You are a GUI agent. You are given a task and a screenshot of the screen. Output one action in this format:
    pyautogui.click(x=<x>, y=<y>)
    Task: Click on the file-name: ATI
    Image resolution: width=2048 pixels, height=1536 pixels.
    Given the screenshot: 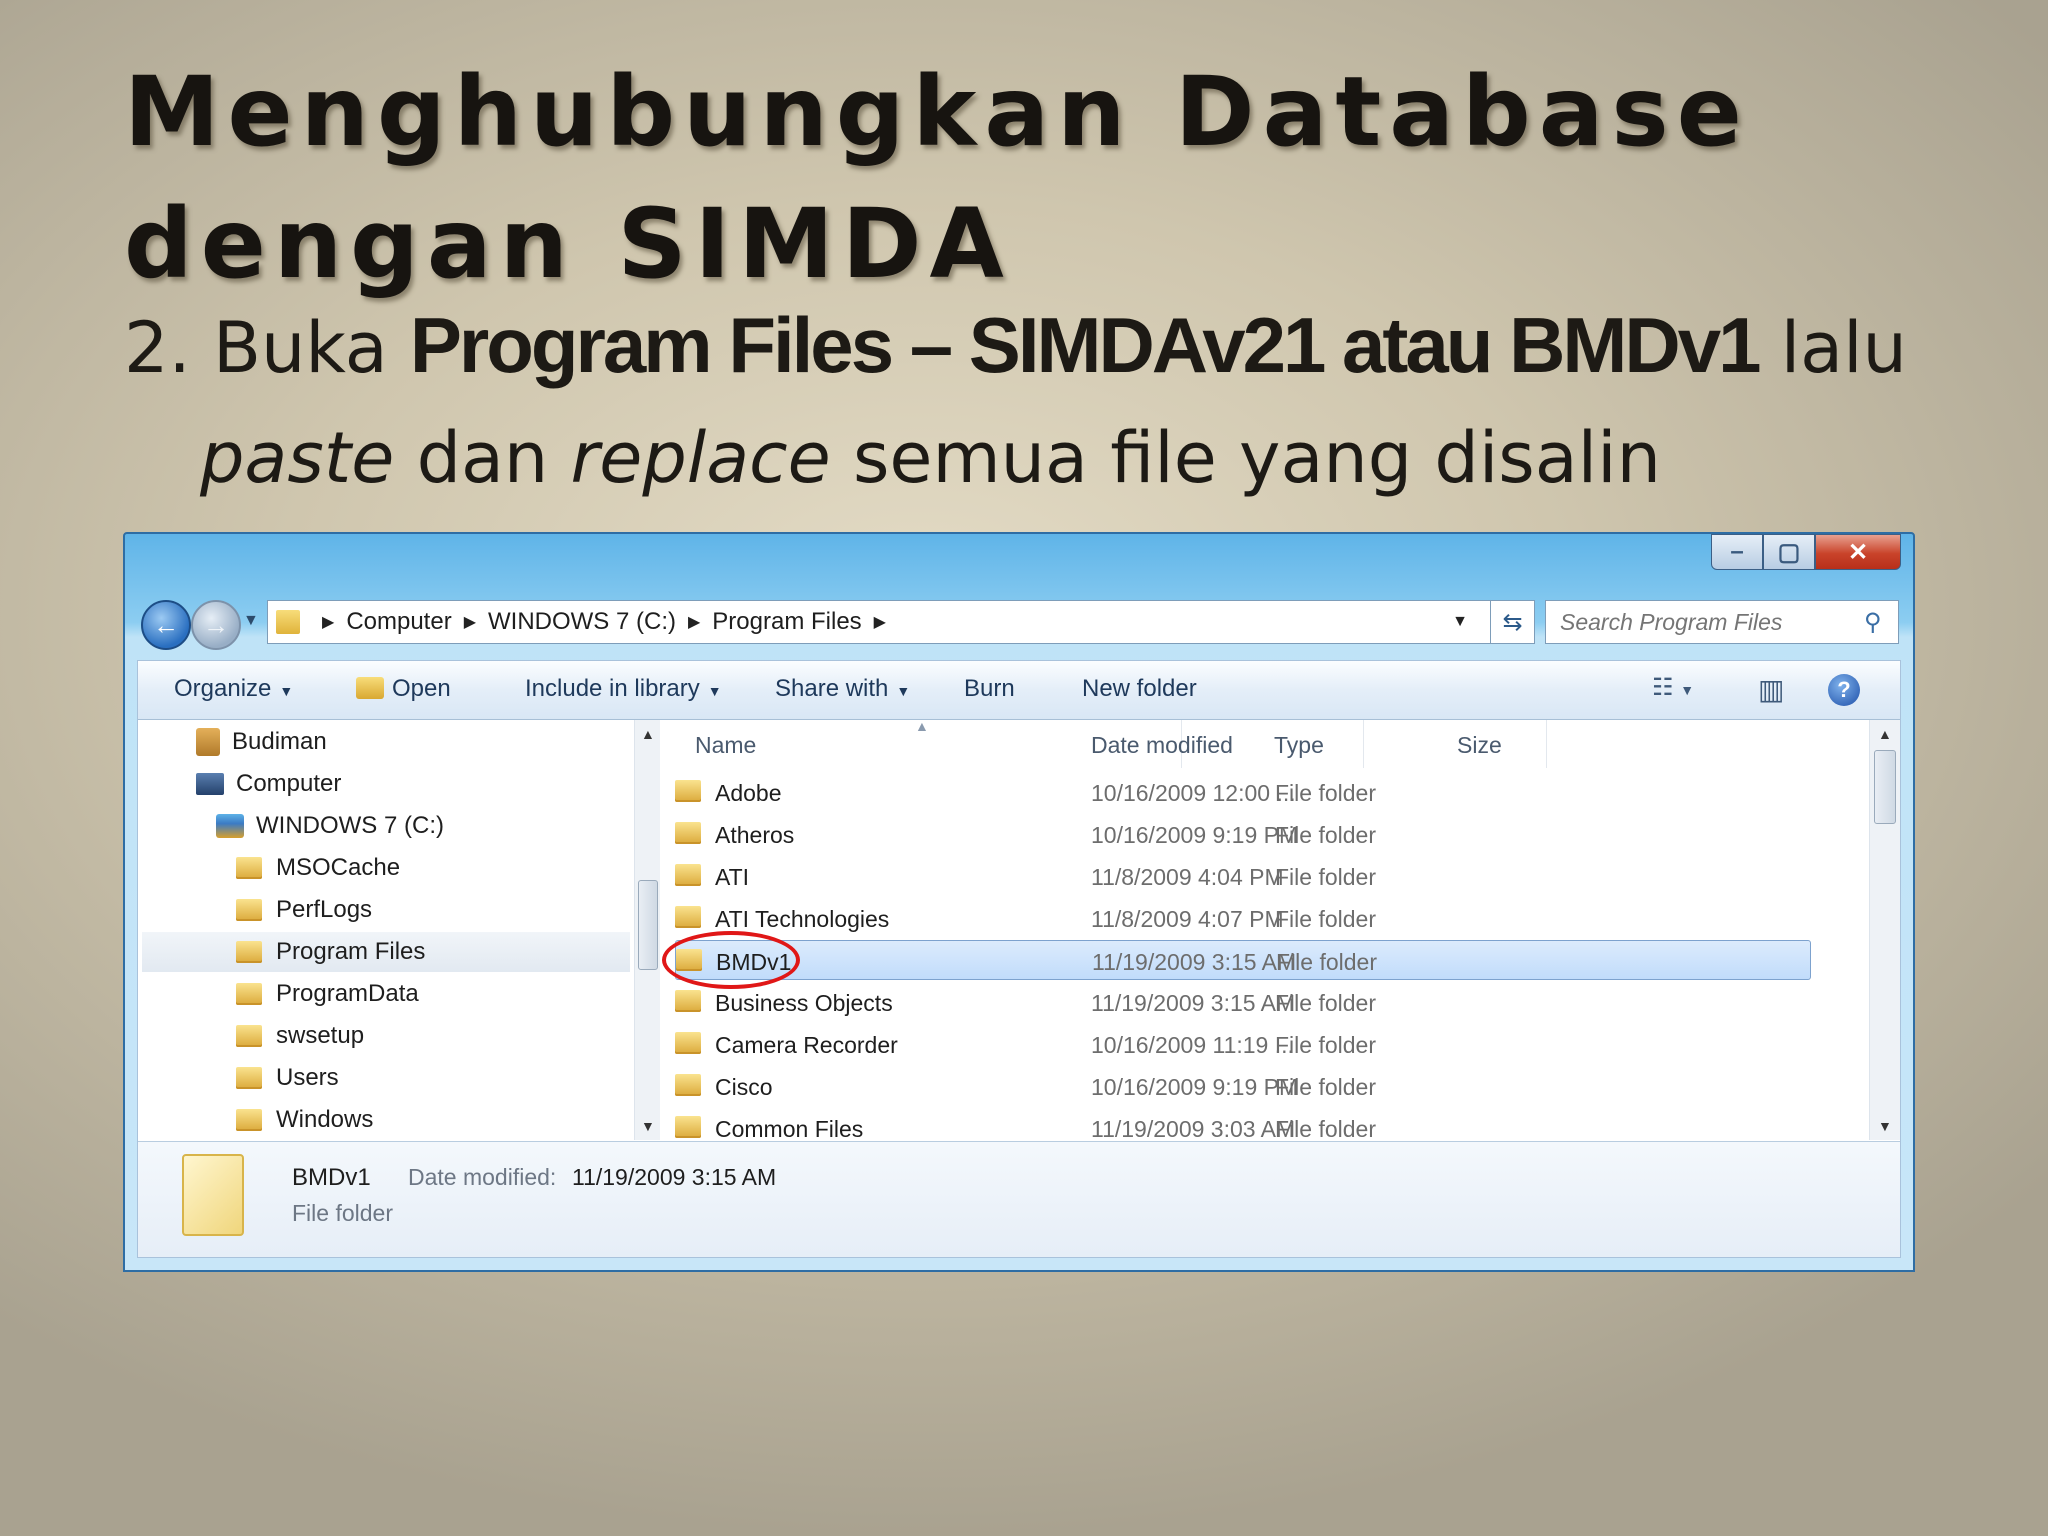 What is the action you would take?
    pyautogui.click(x=732, y=877)
    